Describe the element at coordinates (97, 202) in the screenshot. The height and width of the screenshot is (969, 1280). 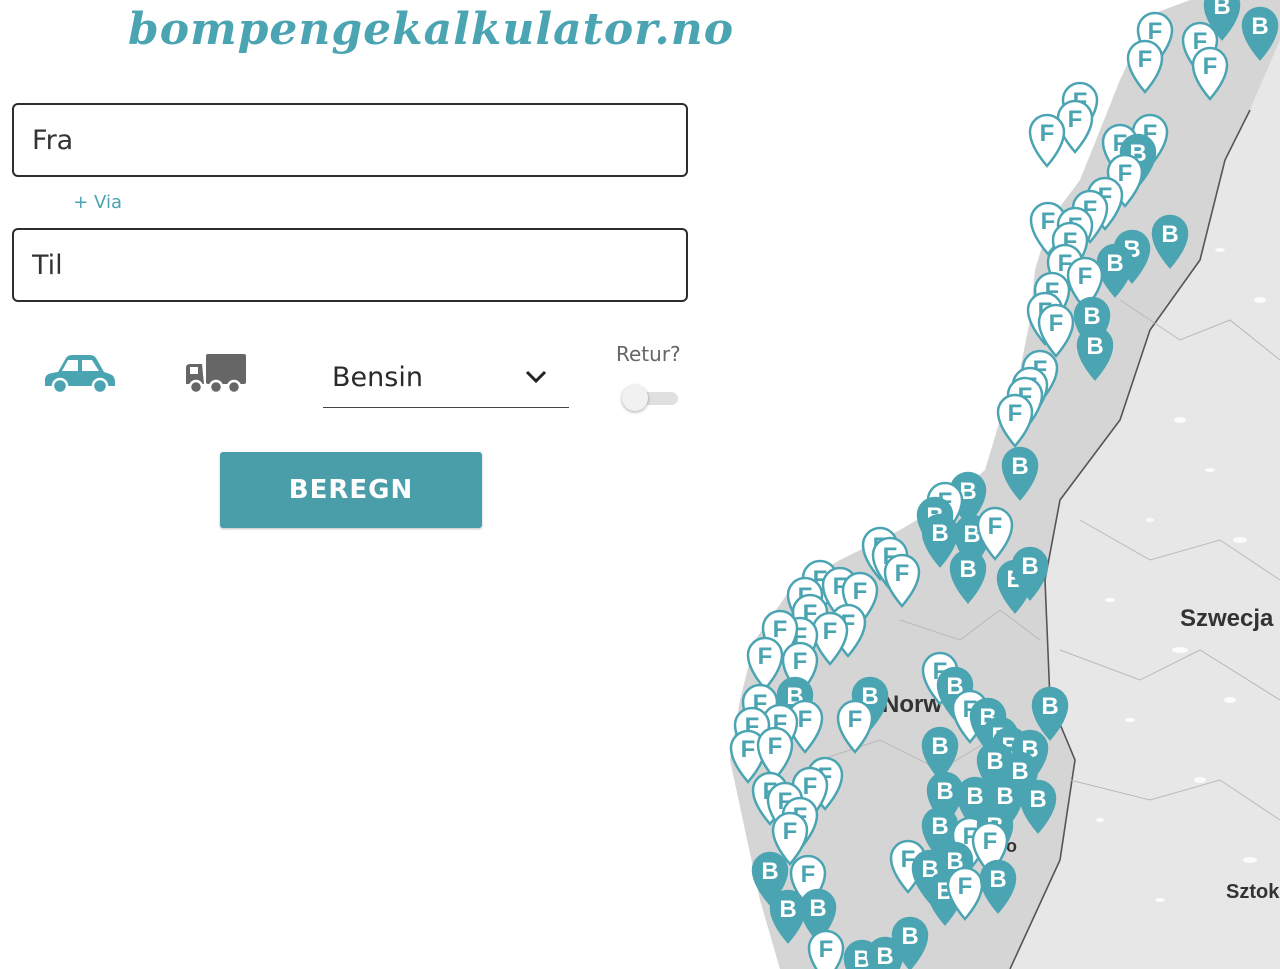
I see `add-via-link: + Via` at that location.